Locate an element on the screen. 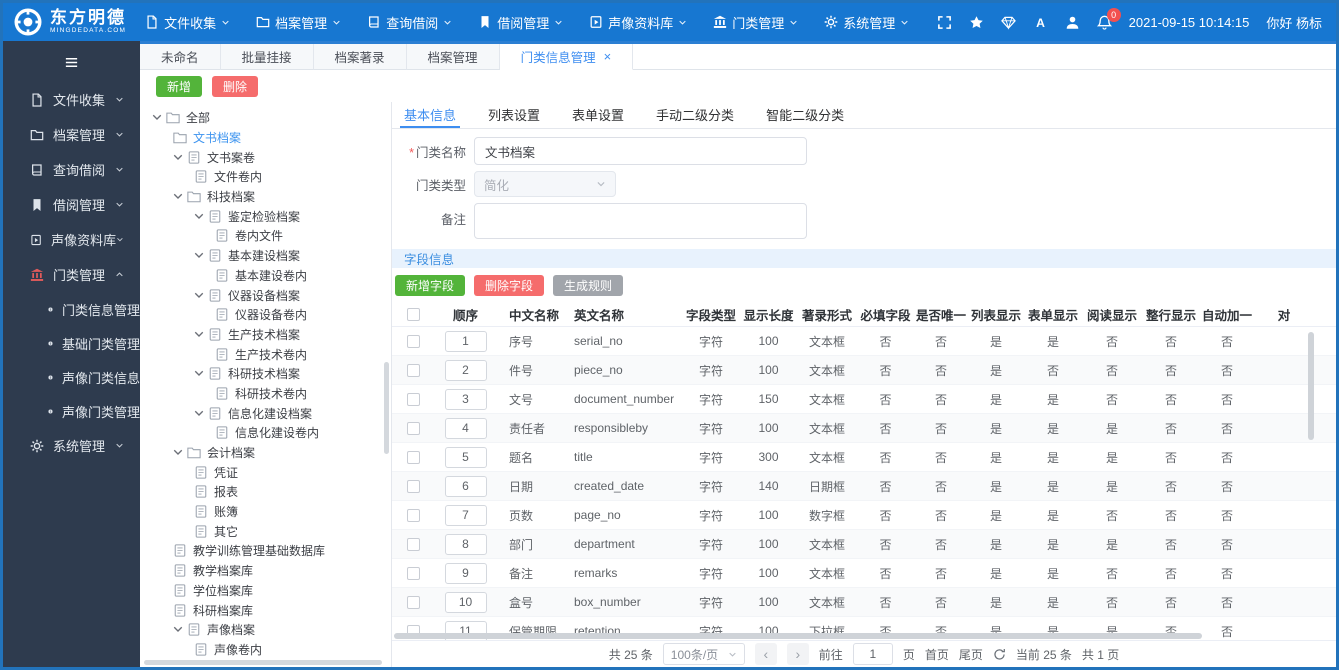 The width and height of the screenshot is (1339, 670). tree-node: 科研技术卷内 is located at coordinates (265, 394).